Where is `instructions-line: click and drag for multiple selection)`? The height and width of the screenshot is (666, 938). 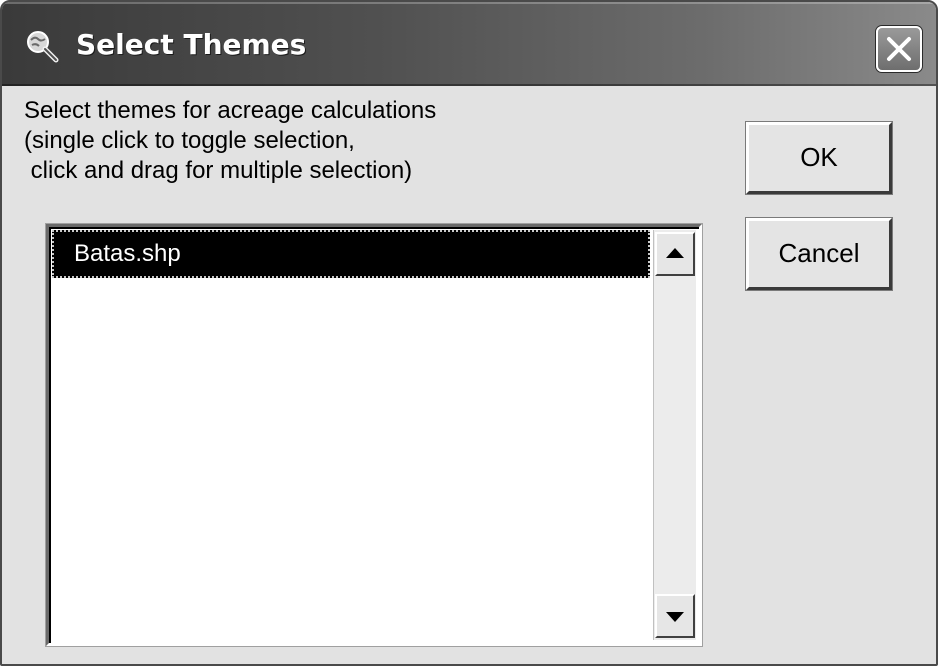
instructions-line: click and drag for multiple selection) is located at coordinates (218, 170).